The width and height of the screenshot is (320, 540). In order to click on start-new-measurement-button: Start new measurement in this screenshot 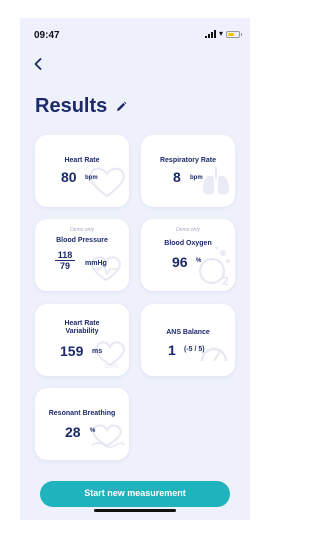, I will do `click(135, 494)`.